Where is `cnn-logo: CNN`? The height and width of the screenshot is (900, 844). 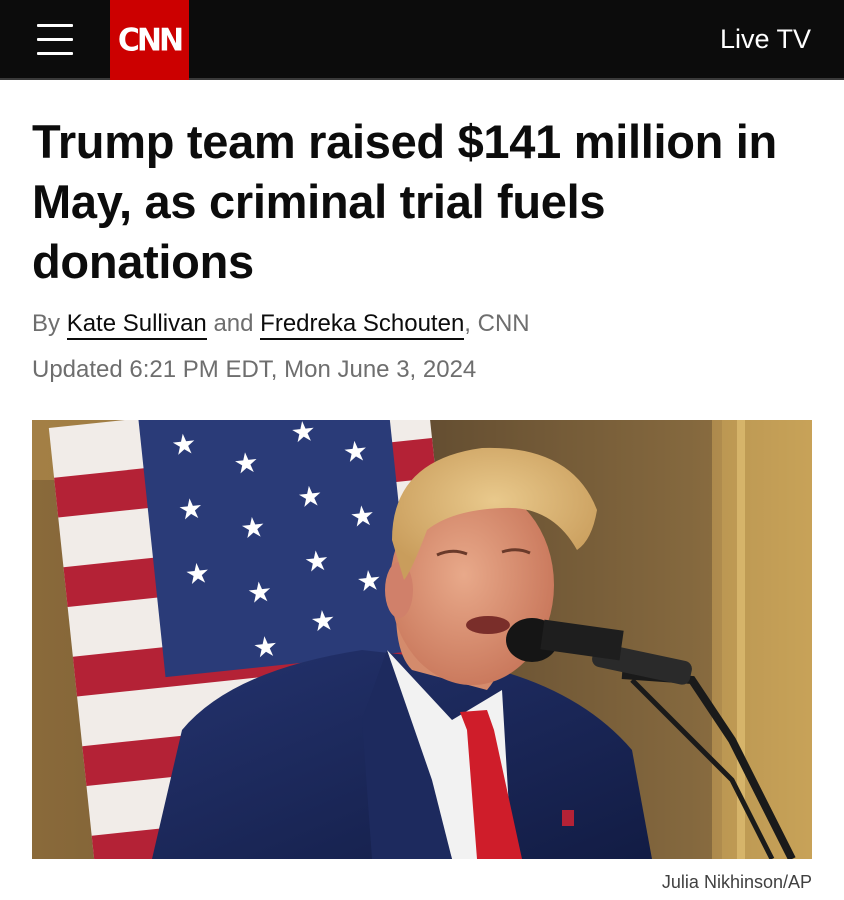 cnn-logo: CNN is located at coordinates (149, 40).